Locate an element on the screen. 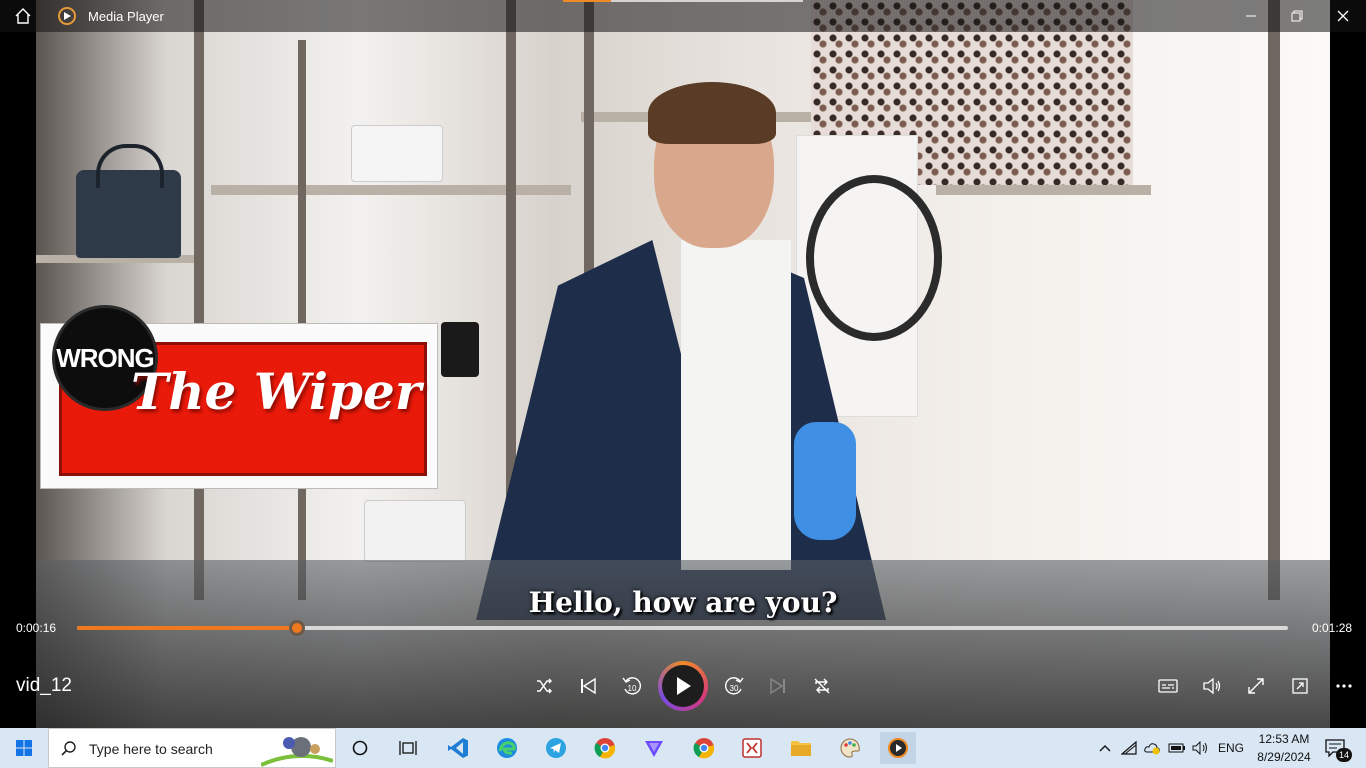  app-taskbar-button is located at coordinates (752, 748).